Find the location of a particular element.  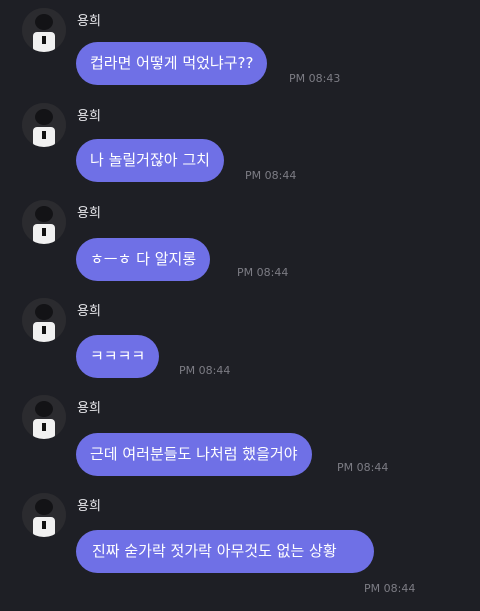

message-bubble: 근데 여러분들도 나처럼 했을거야 is located at coordinates (194, 454).